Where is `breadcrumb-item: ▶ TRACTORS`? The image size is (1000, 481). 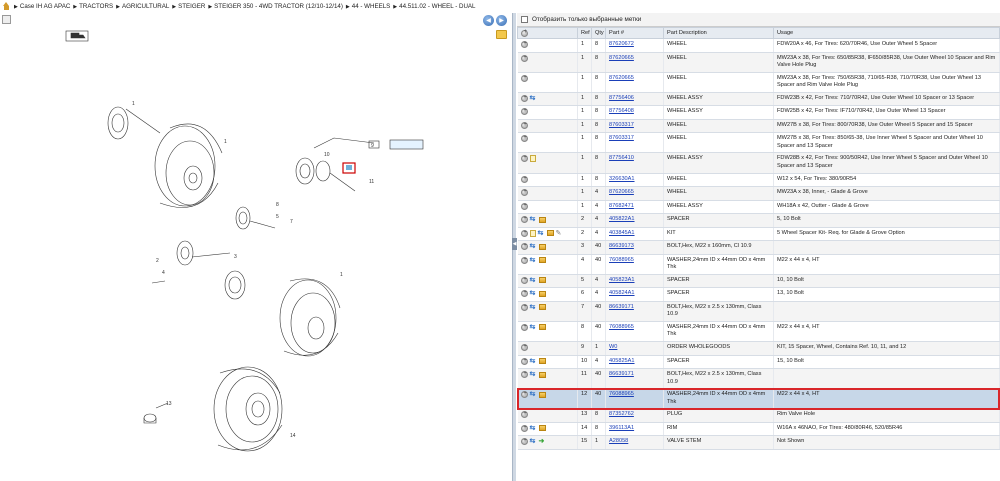 breadcrumb-item: ▶ TRACTORS is located at coordinates (93, 6).